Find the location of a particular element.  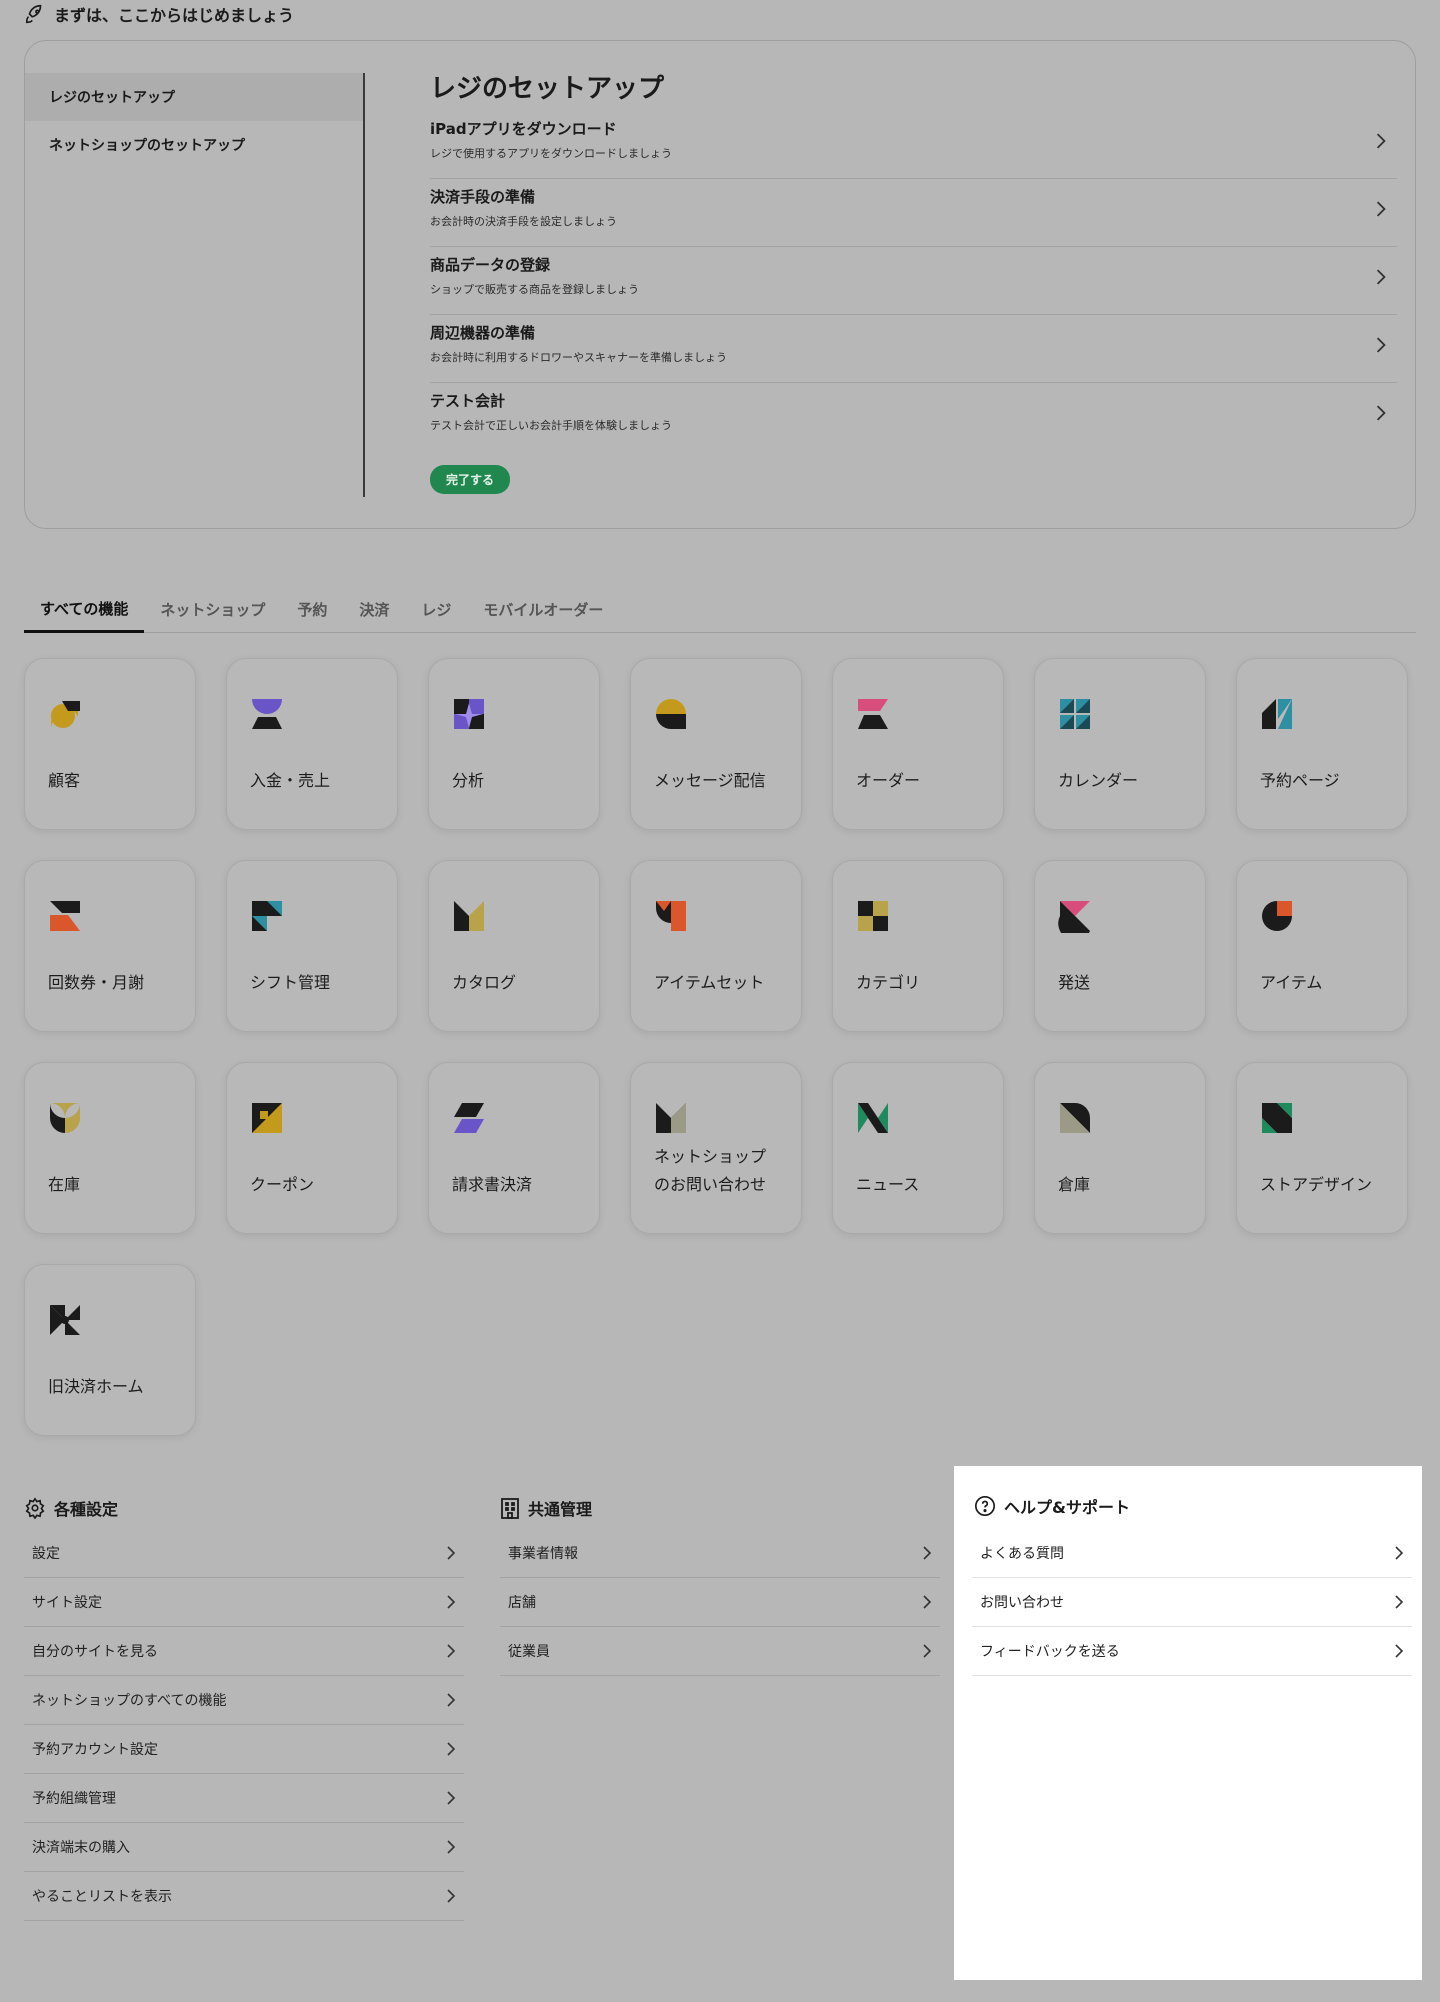

settings-title: 各種設定 is located at coordinates (86, 1509).